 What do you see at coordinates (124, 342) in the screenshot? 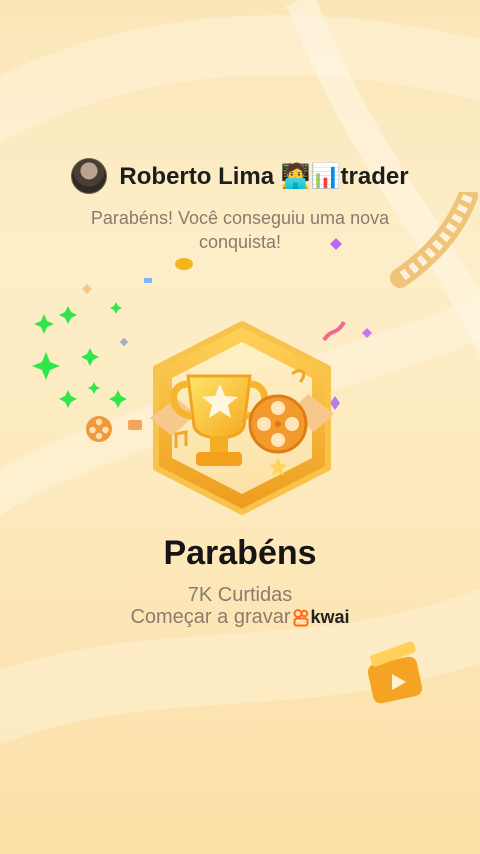
I see `sparkle-icon` at bounding box center [124, 342].